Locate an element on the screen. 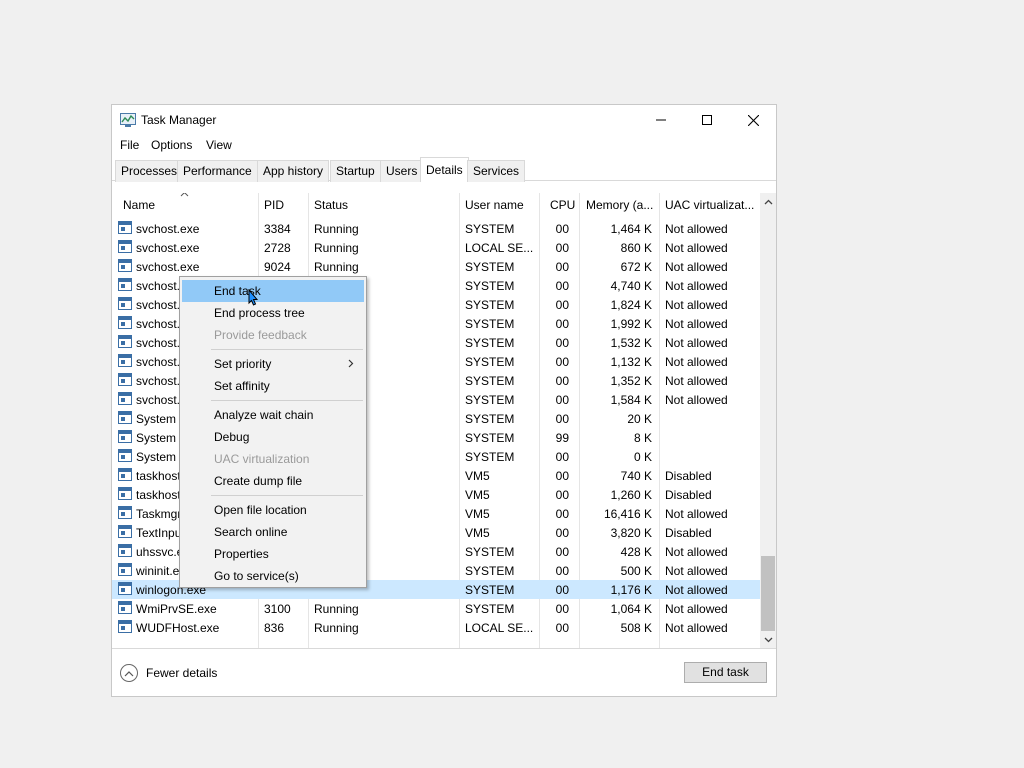  close-button is located at coordinates (753, 120).